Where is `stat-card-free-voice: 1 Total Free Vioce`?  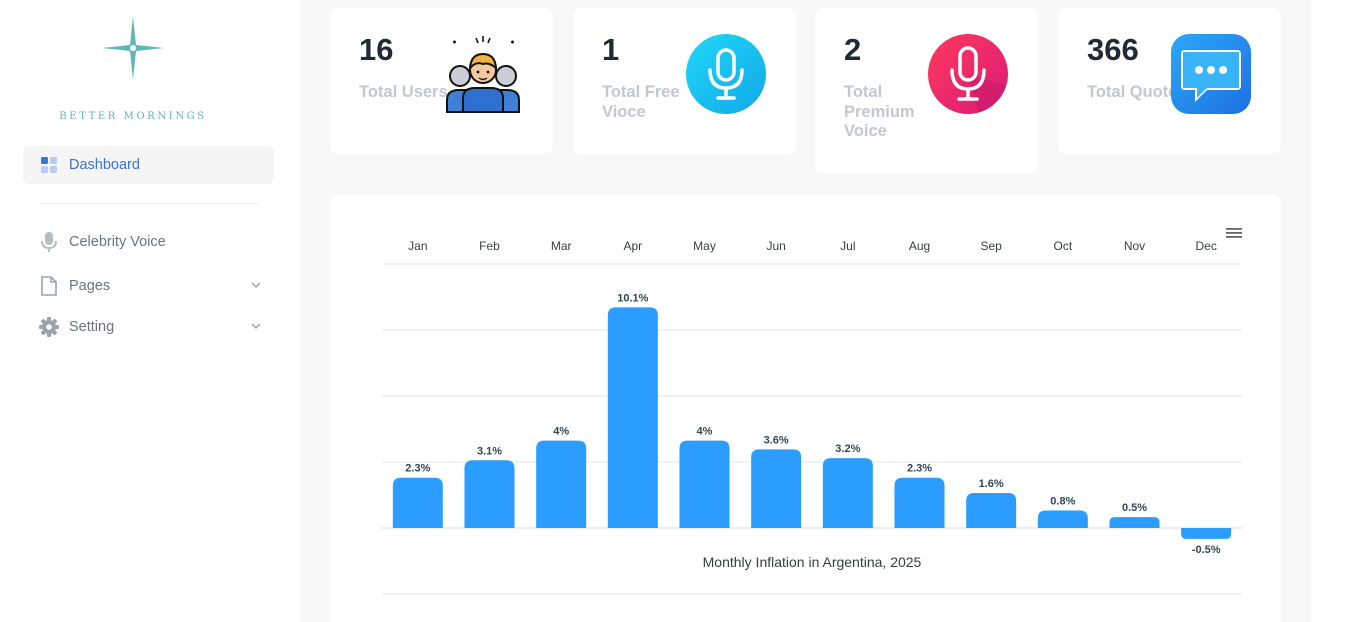
stat-card-free-voice: 1 Total Free Vioce is located at coordinates (684, 81).